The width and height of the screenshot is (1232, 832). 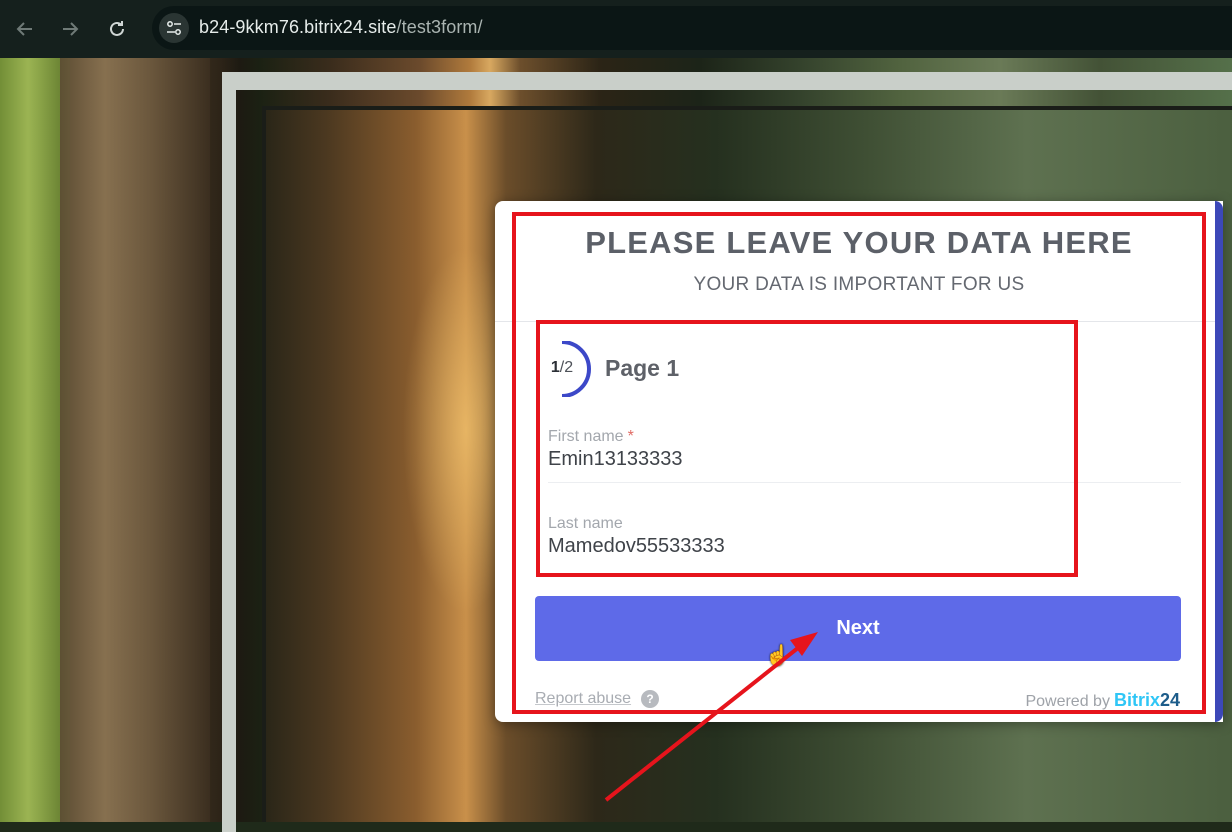 I want to click on url-text: b24-9kkm76.bitrix24.site/test3form/, so click(x=341, y=27).